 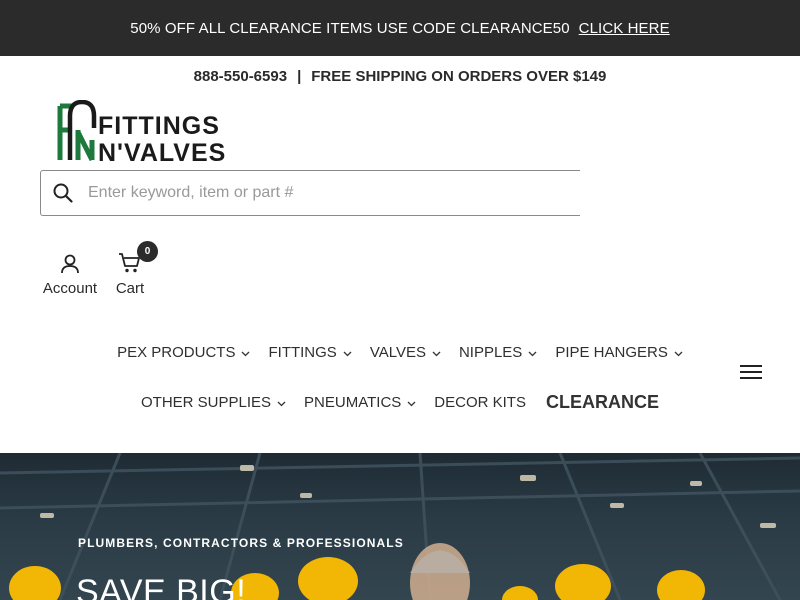 I want to click on nav-item-decor-kits: DECOR KITS, so click(x=480, y=402).